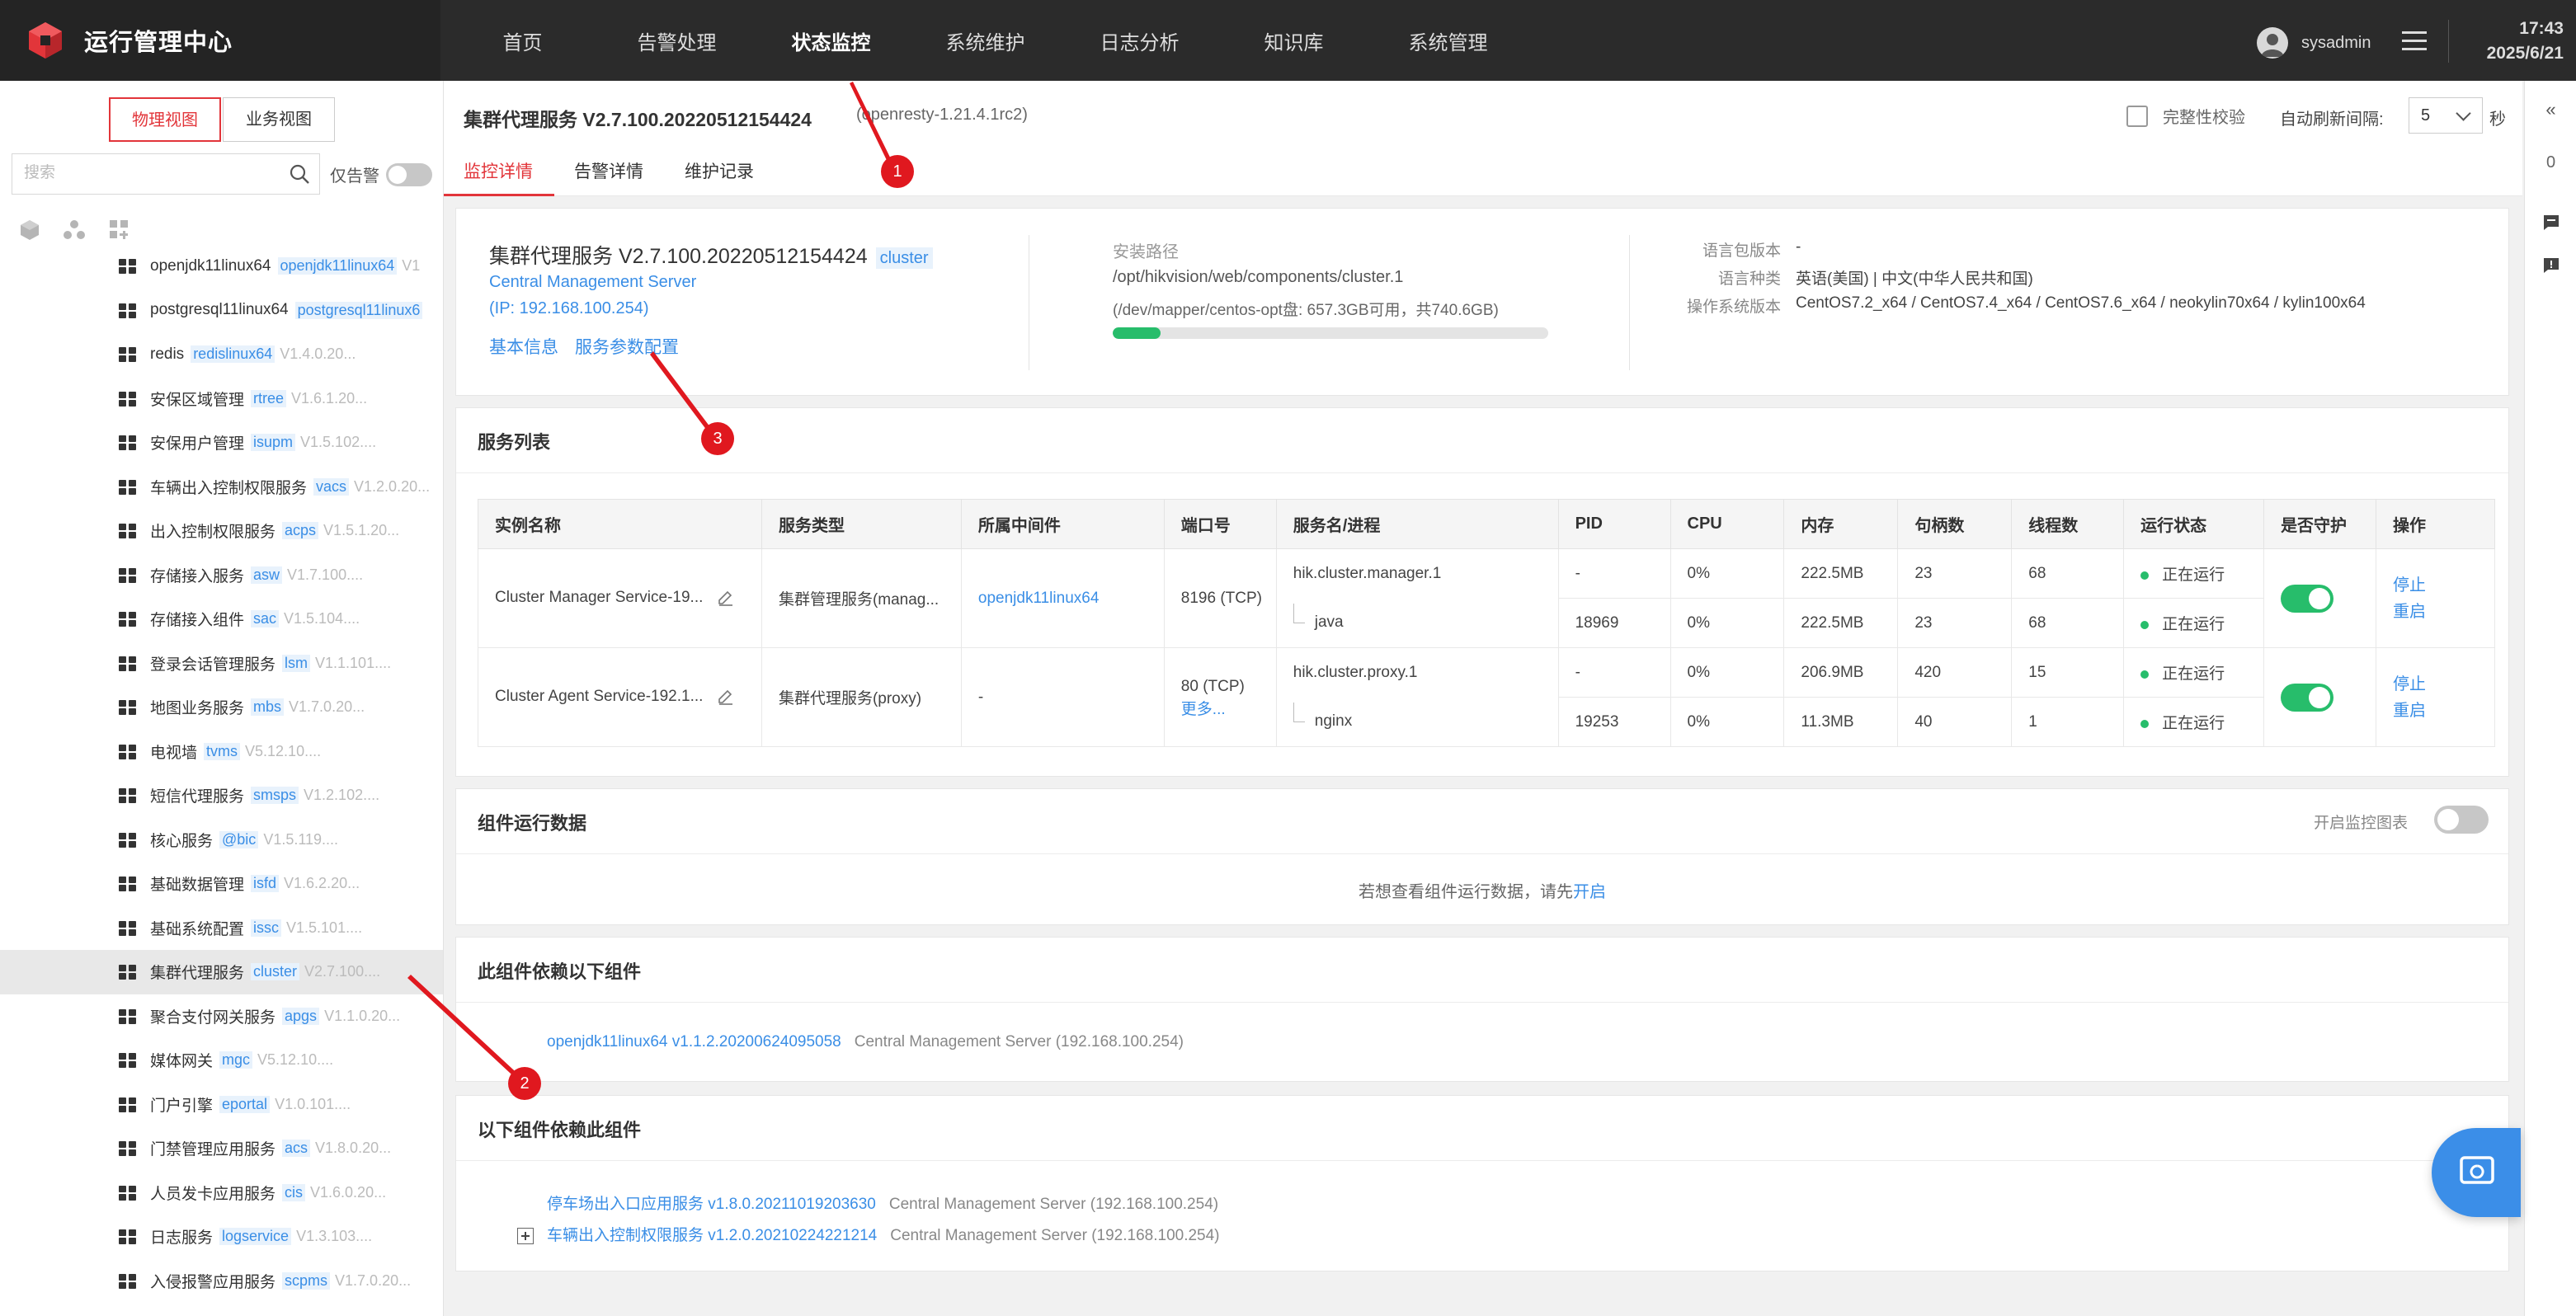  Describe the element at coordinates (266, 928) in the screenshot. I see `tree-item-tag: issc` at that location.